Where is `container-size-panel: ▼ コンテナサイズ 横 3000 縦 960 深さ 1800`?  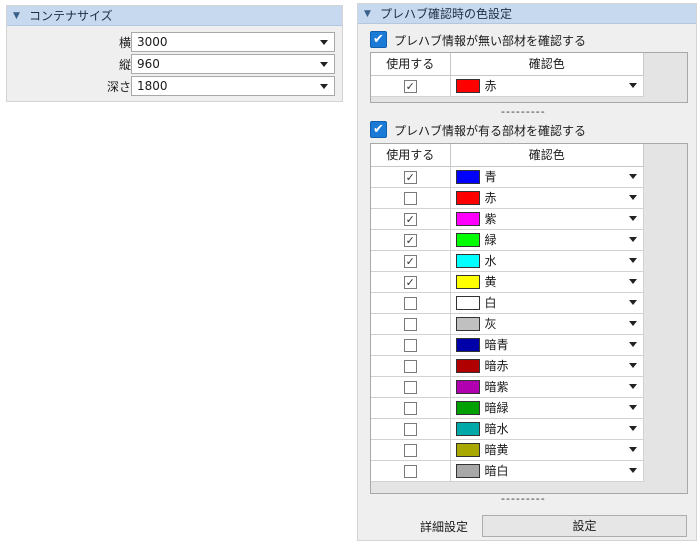 container-size-panel: ▼ コンテナサイズ 横 3000 縦 960 深さ 1800 is located at coordinates (174, 53).